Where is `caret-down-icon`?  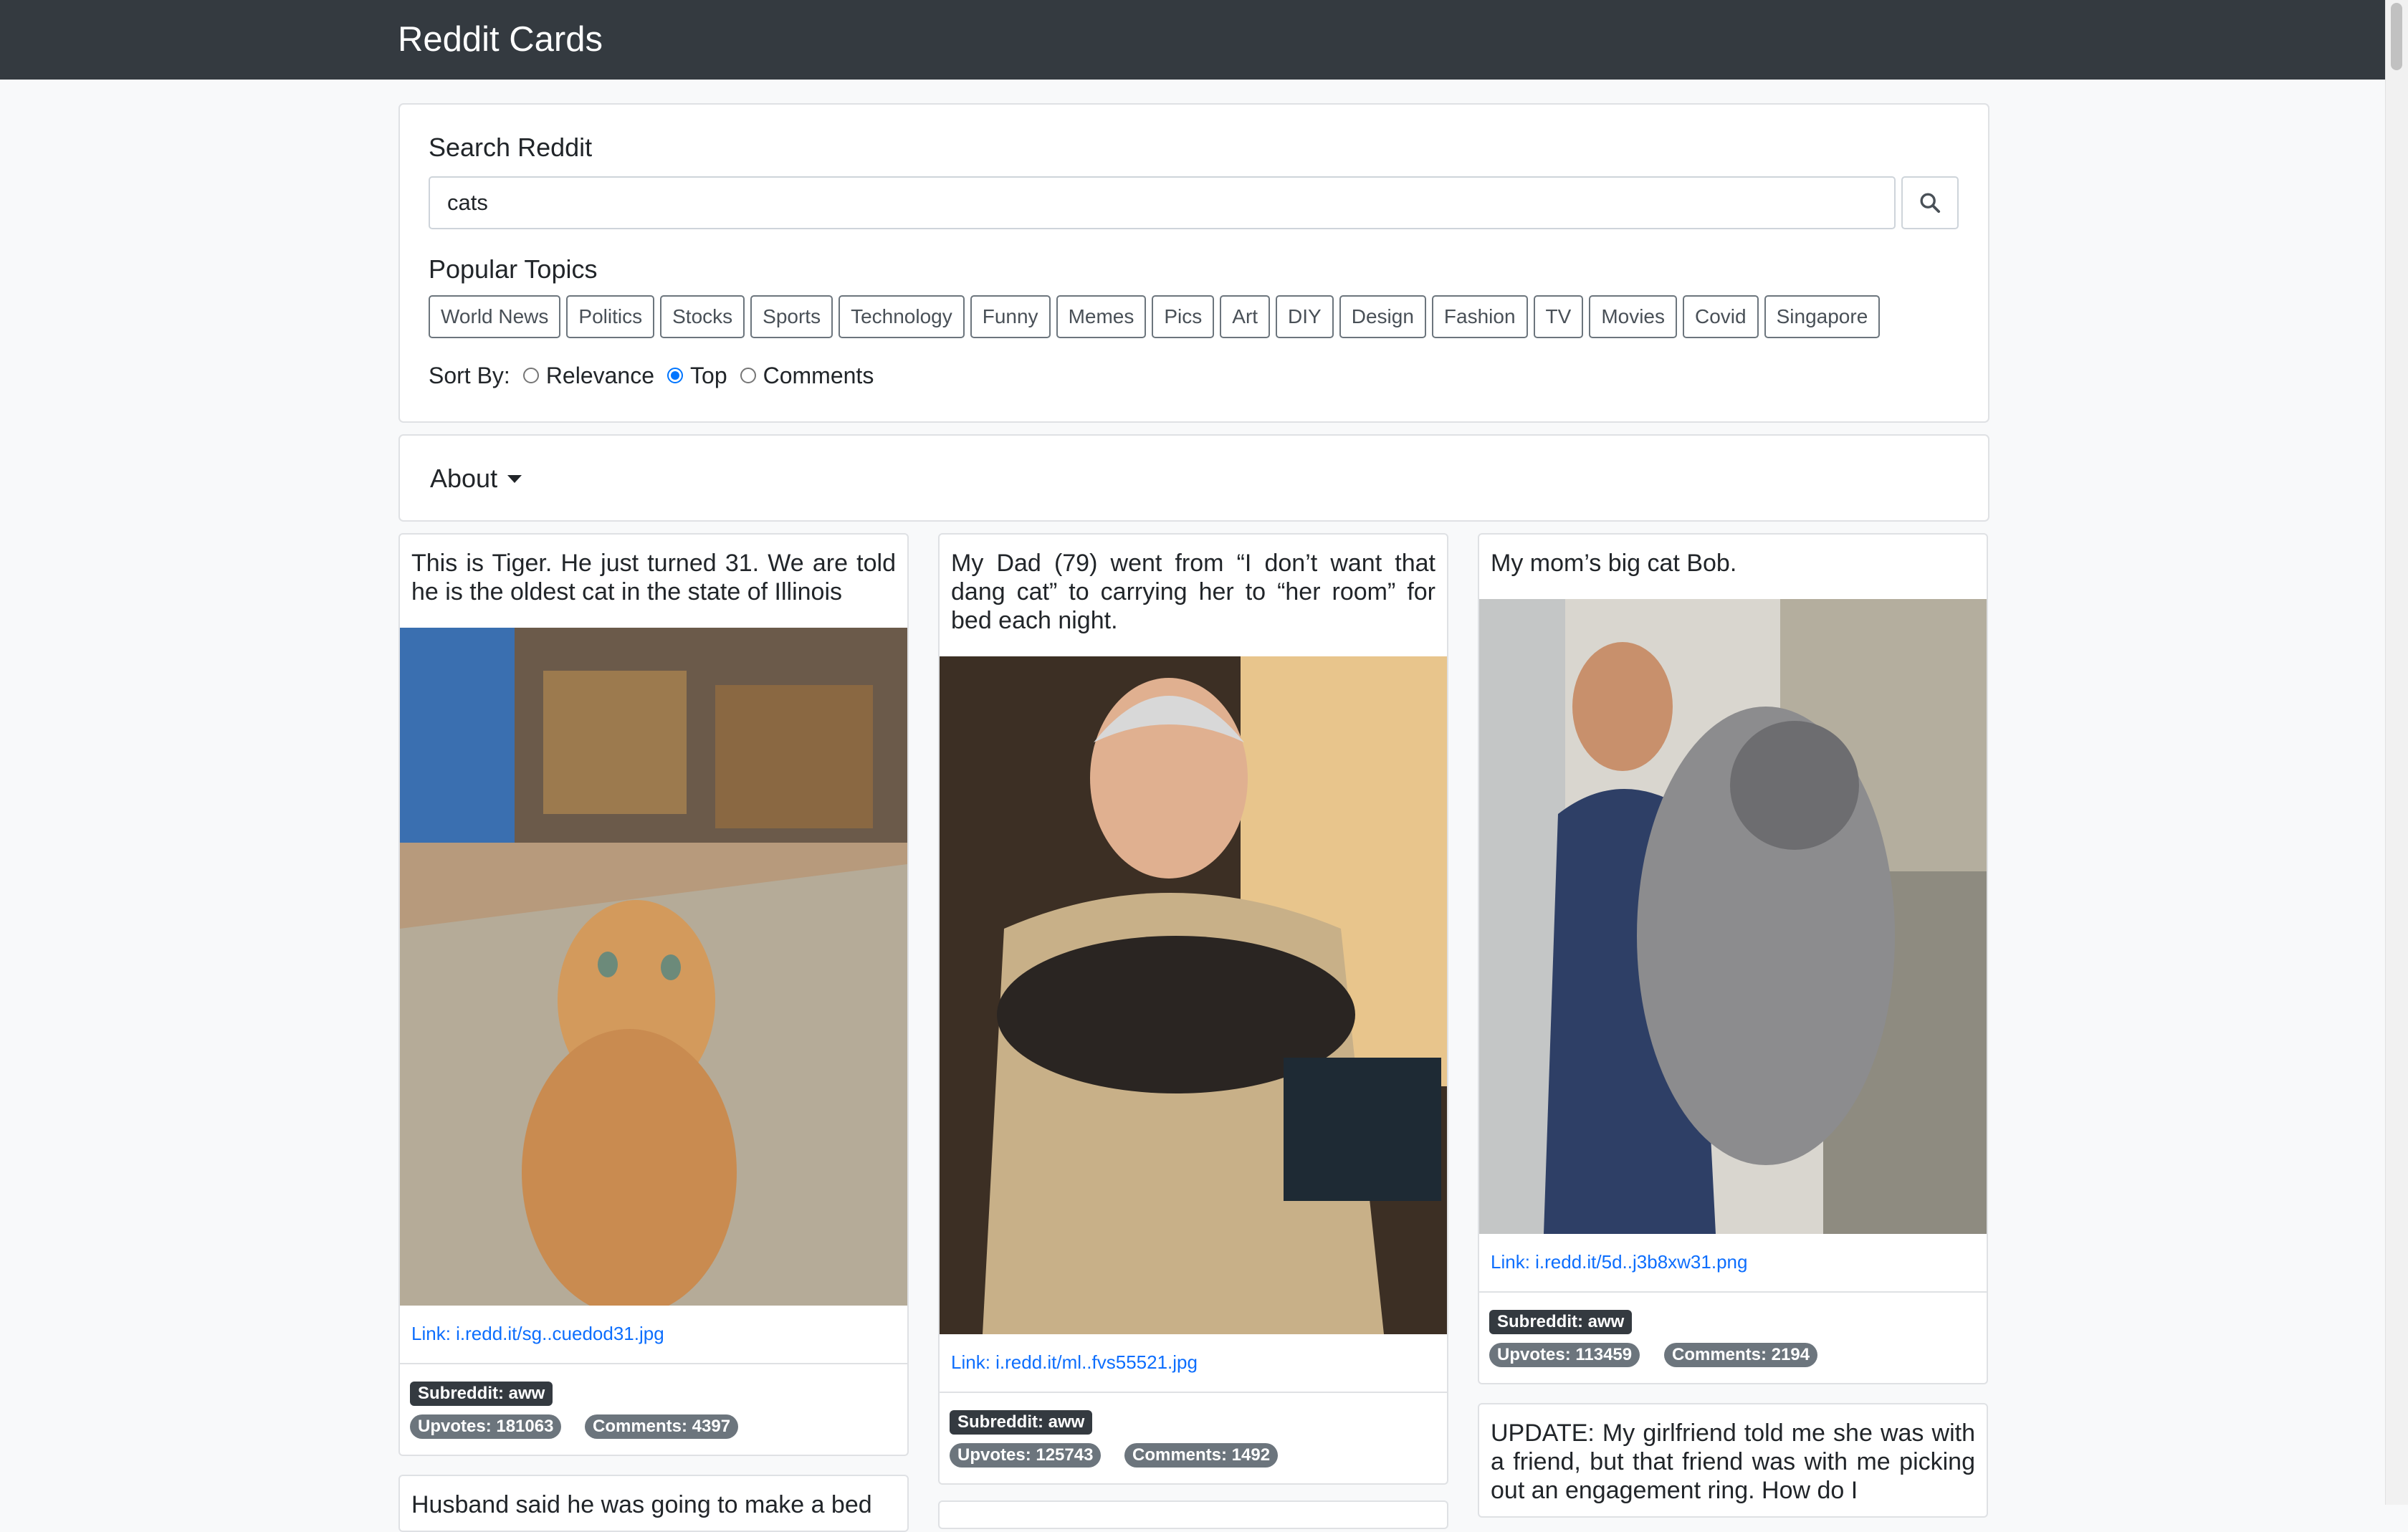 caret-down-icon is located at coordinates (514, 478).